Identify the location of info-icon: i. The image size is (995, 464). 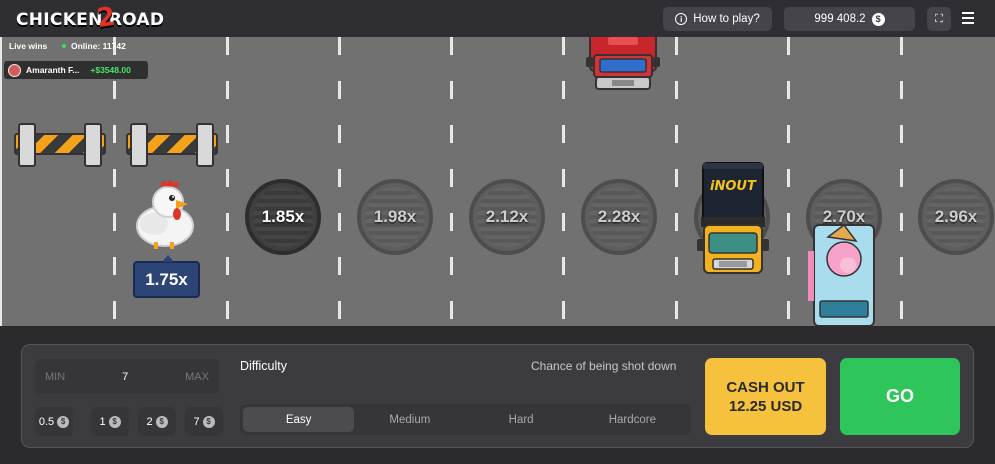
(681, 19).